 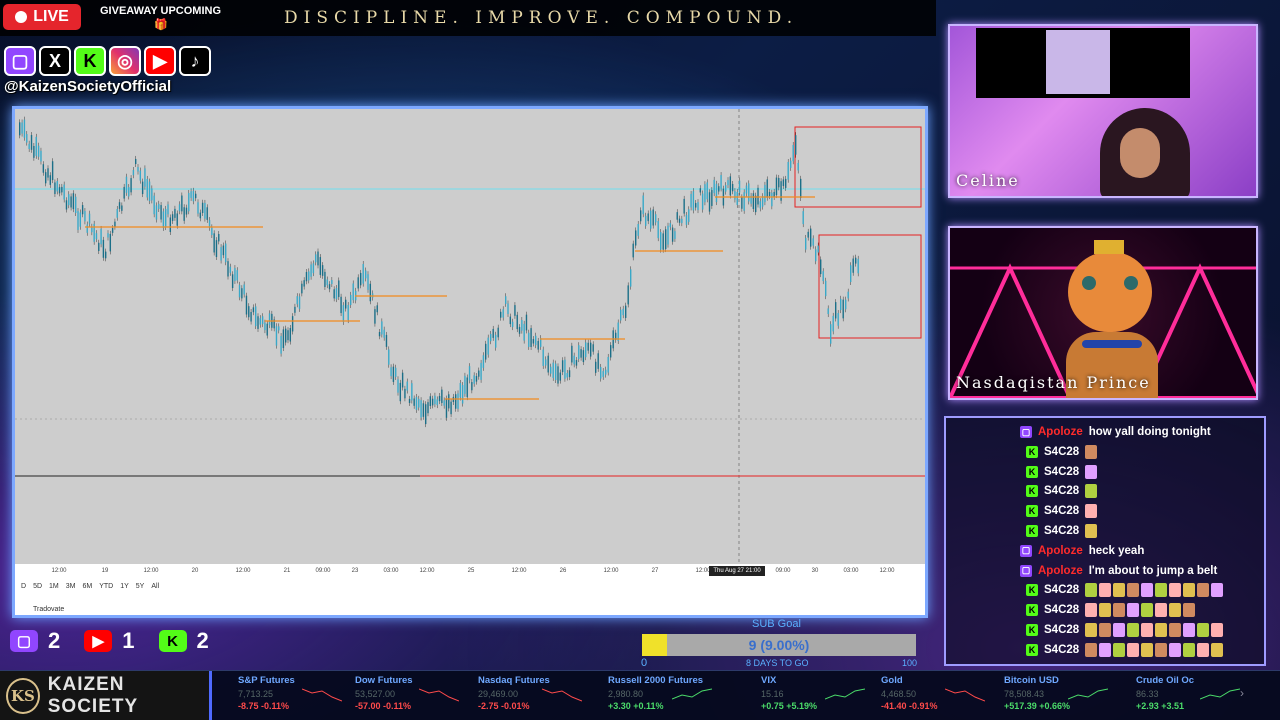 I want to click on timeframe-button: YTD, so click(x=106, y=586).